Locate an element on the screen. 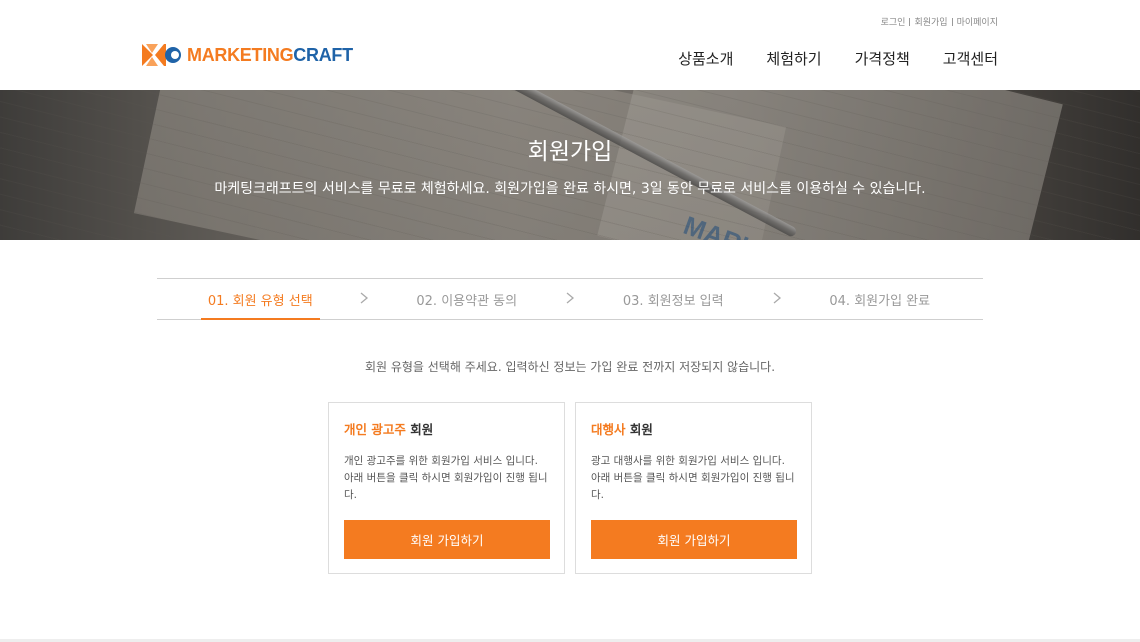 The height and width of the screenshot is (642, 1140). step-1: 01. 회원 유형 선택 is located at coordinates (262, 299).